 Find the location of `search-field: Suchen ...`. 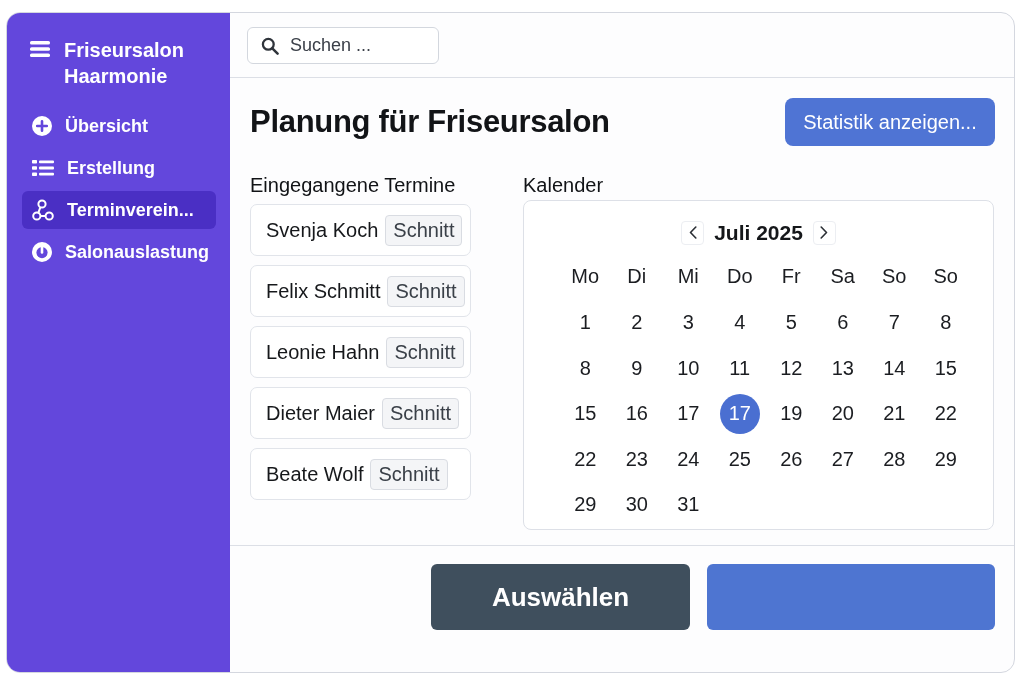

search-field: Suchen ... is located at coordinates (343, 45).